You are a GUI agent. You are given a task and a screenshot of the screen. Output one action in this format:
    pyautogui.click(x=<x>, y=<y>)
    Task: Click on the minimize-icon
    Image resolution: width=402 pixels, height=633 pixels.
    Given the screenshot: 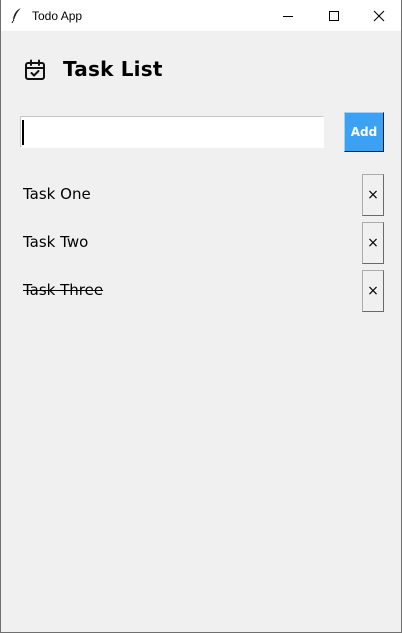 What is the action you would take?
    pyautogui.click(x=288, y=16)
    